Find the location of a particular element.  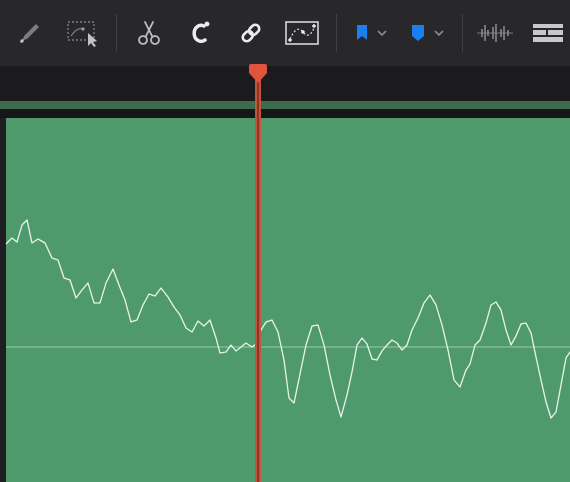

flag-button is located at coordinates (371, 33).